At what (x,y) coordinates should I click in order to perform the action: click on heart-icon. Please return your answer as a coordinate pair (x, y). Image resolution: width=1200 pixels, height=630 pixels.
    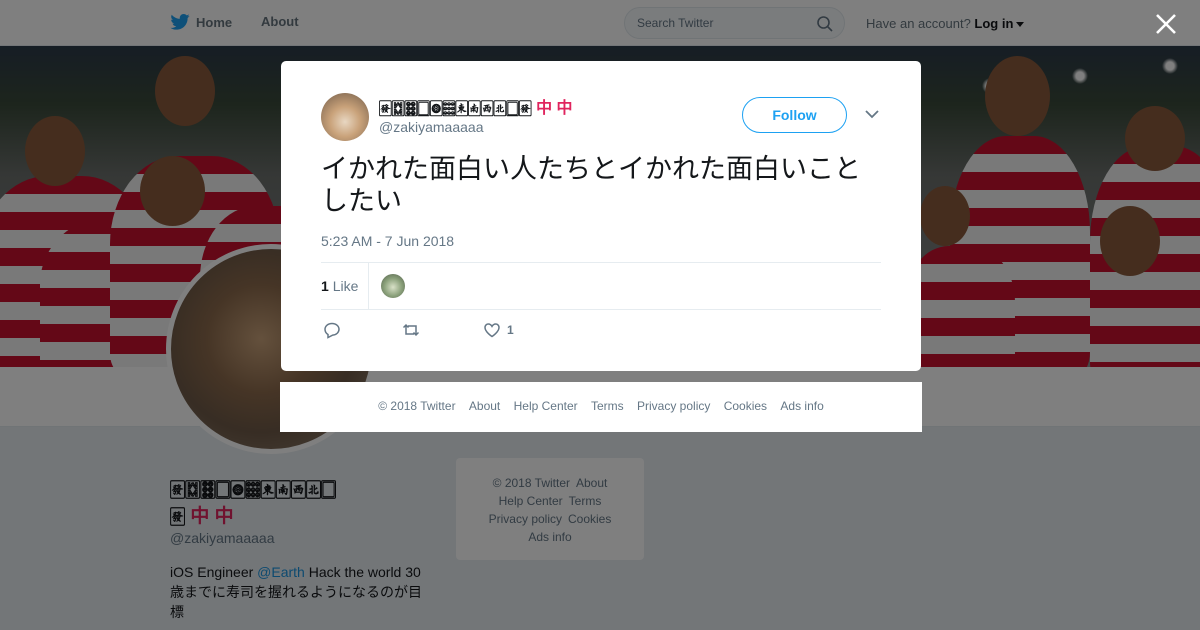
    Looking at the image, I should click on (492, 330).